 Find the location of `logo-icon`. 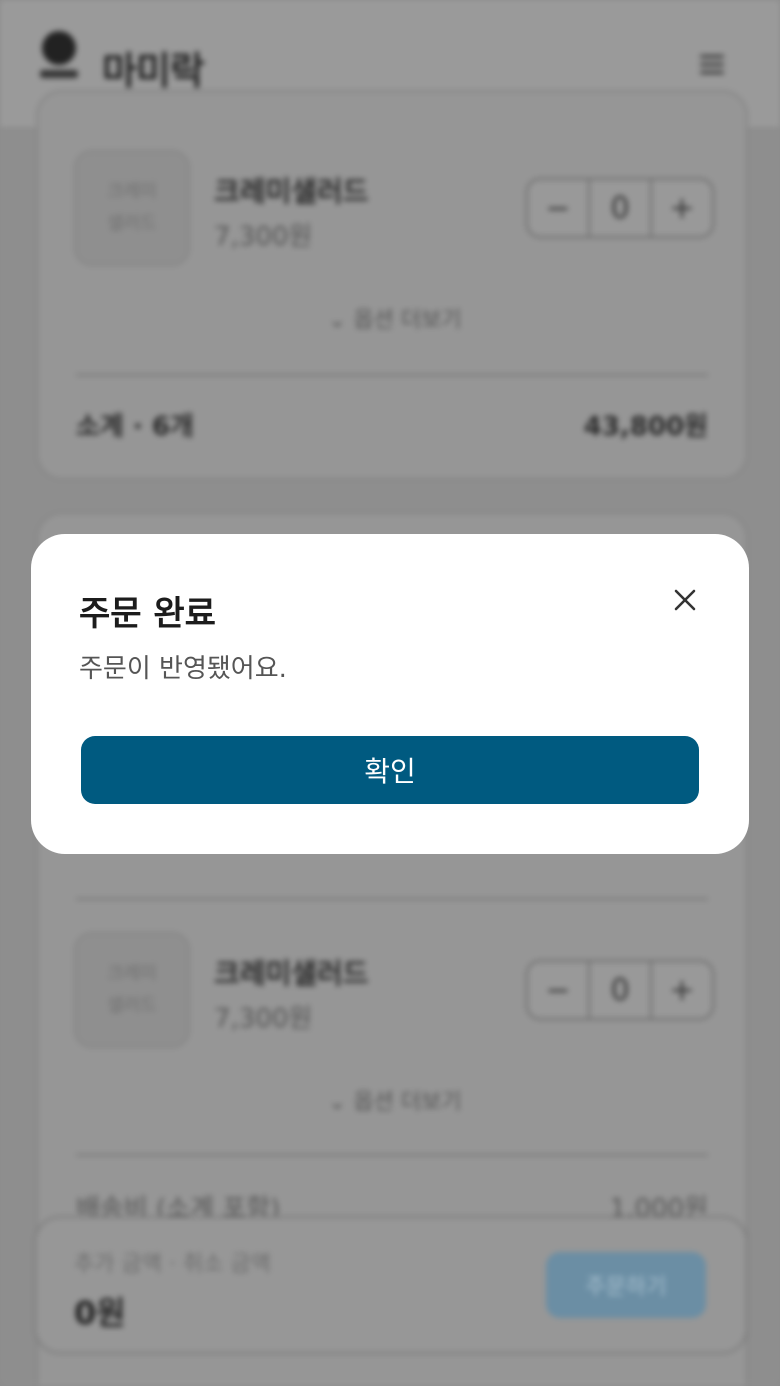

logo-icon is located at coordinates (59, 54).